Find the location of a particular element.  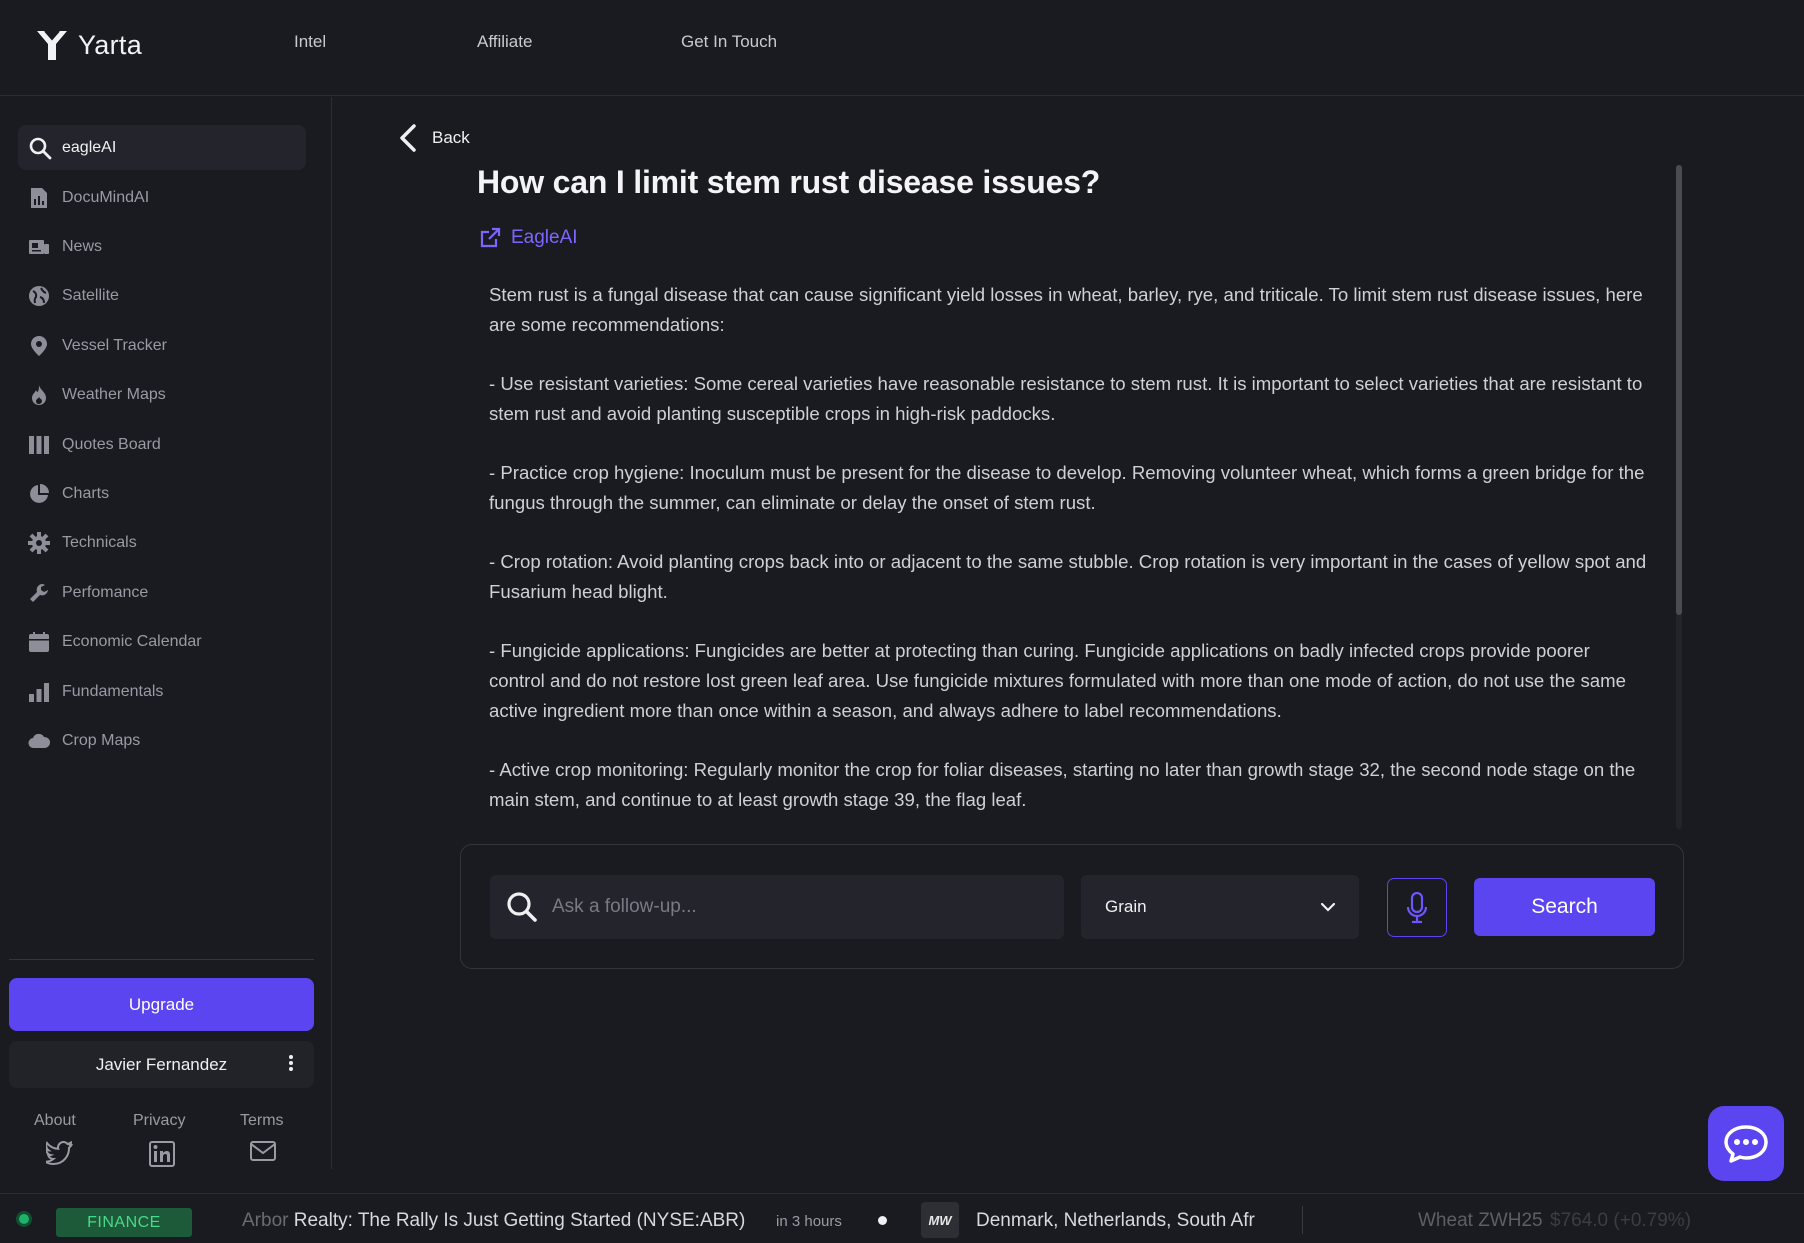

brand-logo: Yarta is located at coordinates (88, 45).